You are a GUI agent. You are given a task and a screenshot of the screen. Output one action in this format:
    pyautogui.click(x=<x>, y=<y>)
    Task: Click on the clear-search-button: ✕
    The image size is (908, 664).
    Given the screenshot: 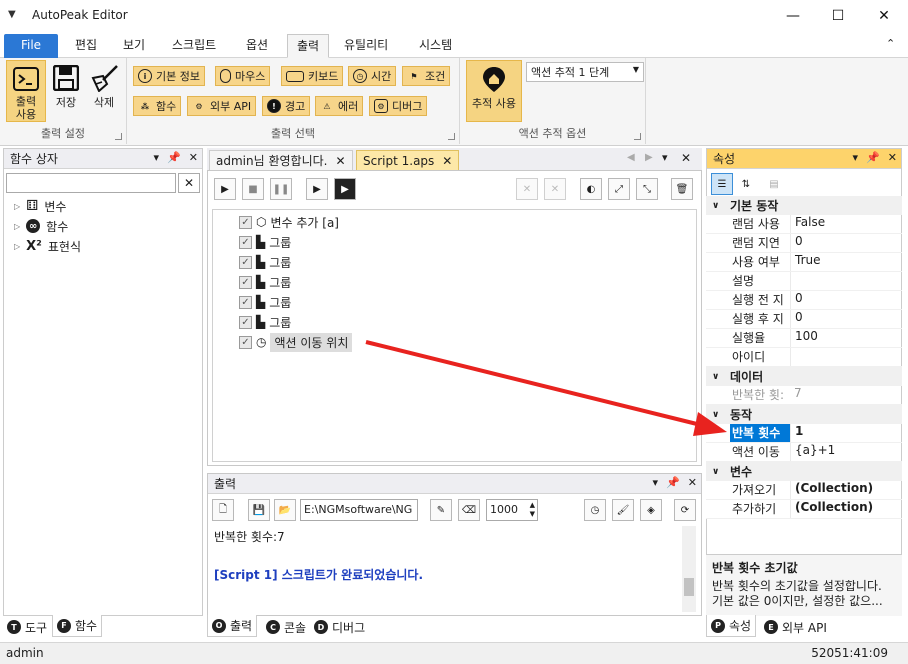 What is the action you would take?
    pyautogui.click(x=189, y=183)
    